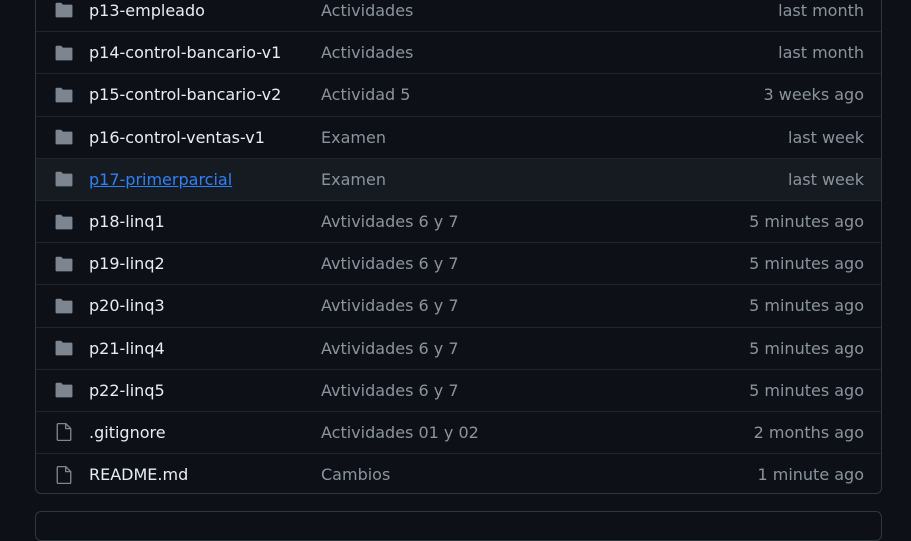 This screenshot has height=541, width=911. What do you see at coordinates (458, 526) in the screenshot?
I see `readme-panel` at bounding box center [458, 526].